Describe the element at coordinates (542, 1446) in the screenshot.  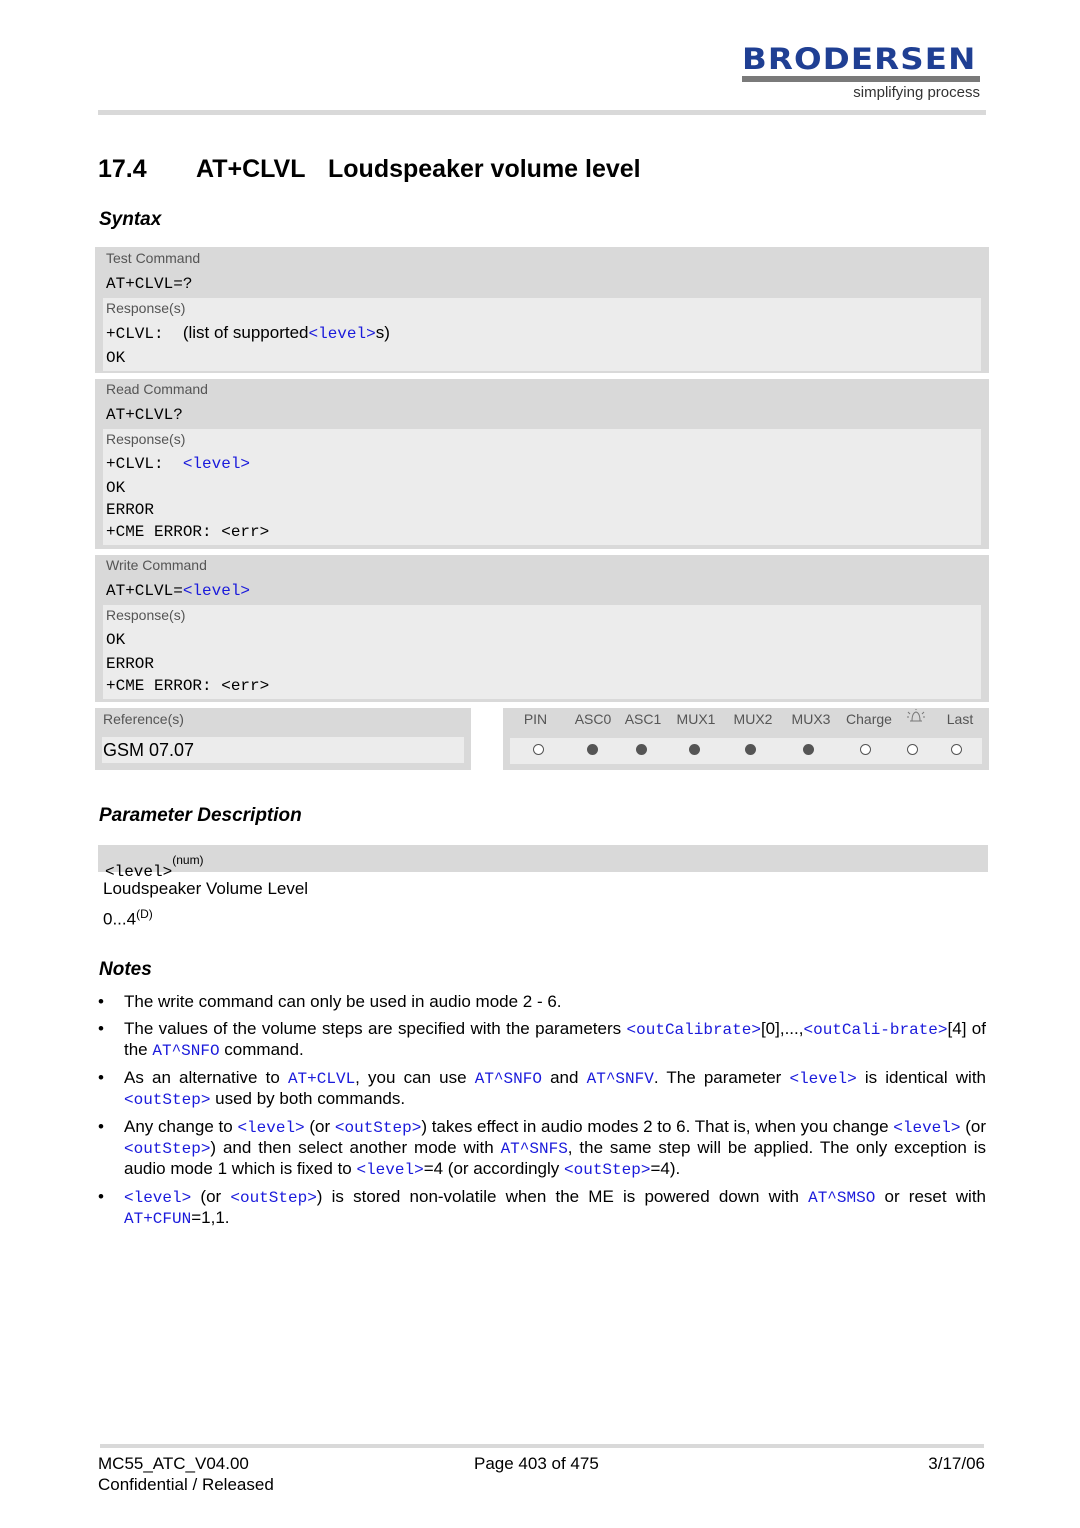
I see `footer-divider` at that location.